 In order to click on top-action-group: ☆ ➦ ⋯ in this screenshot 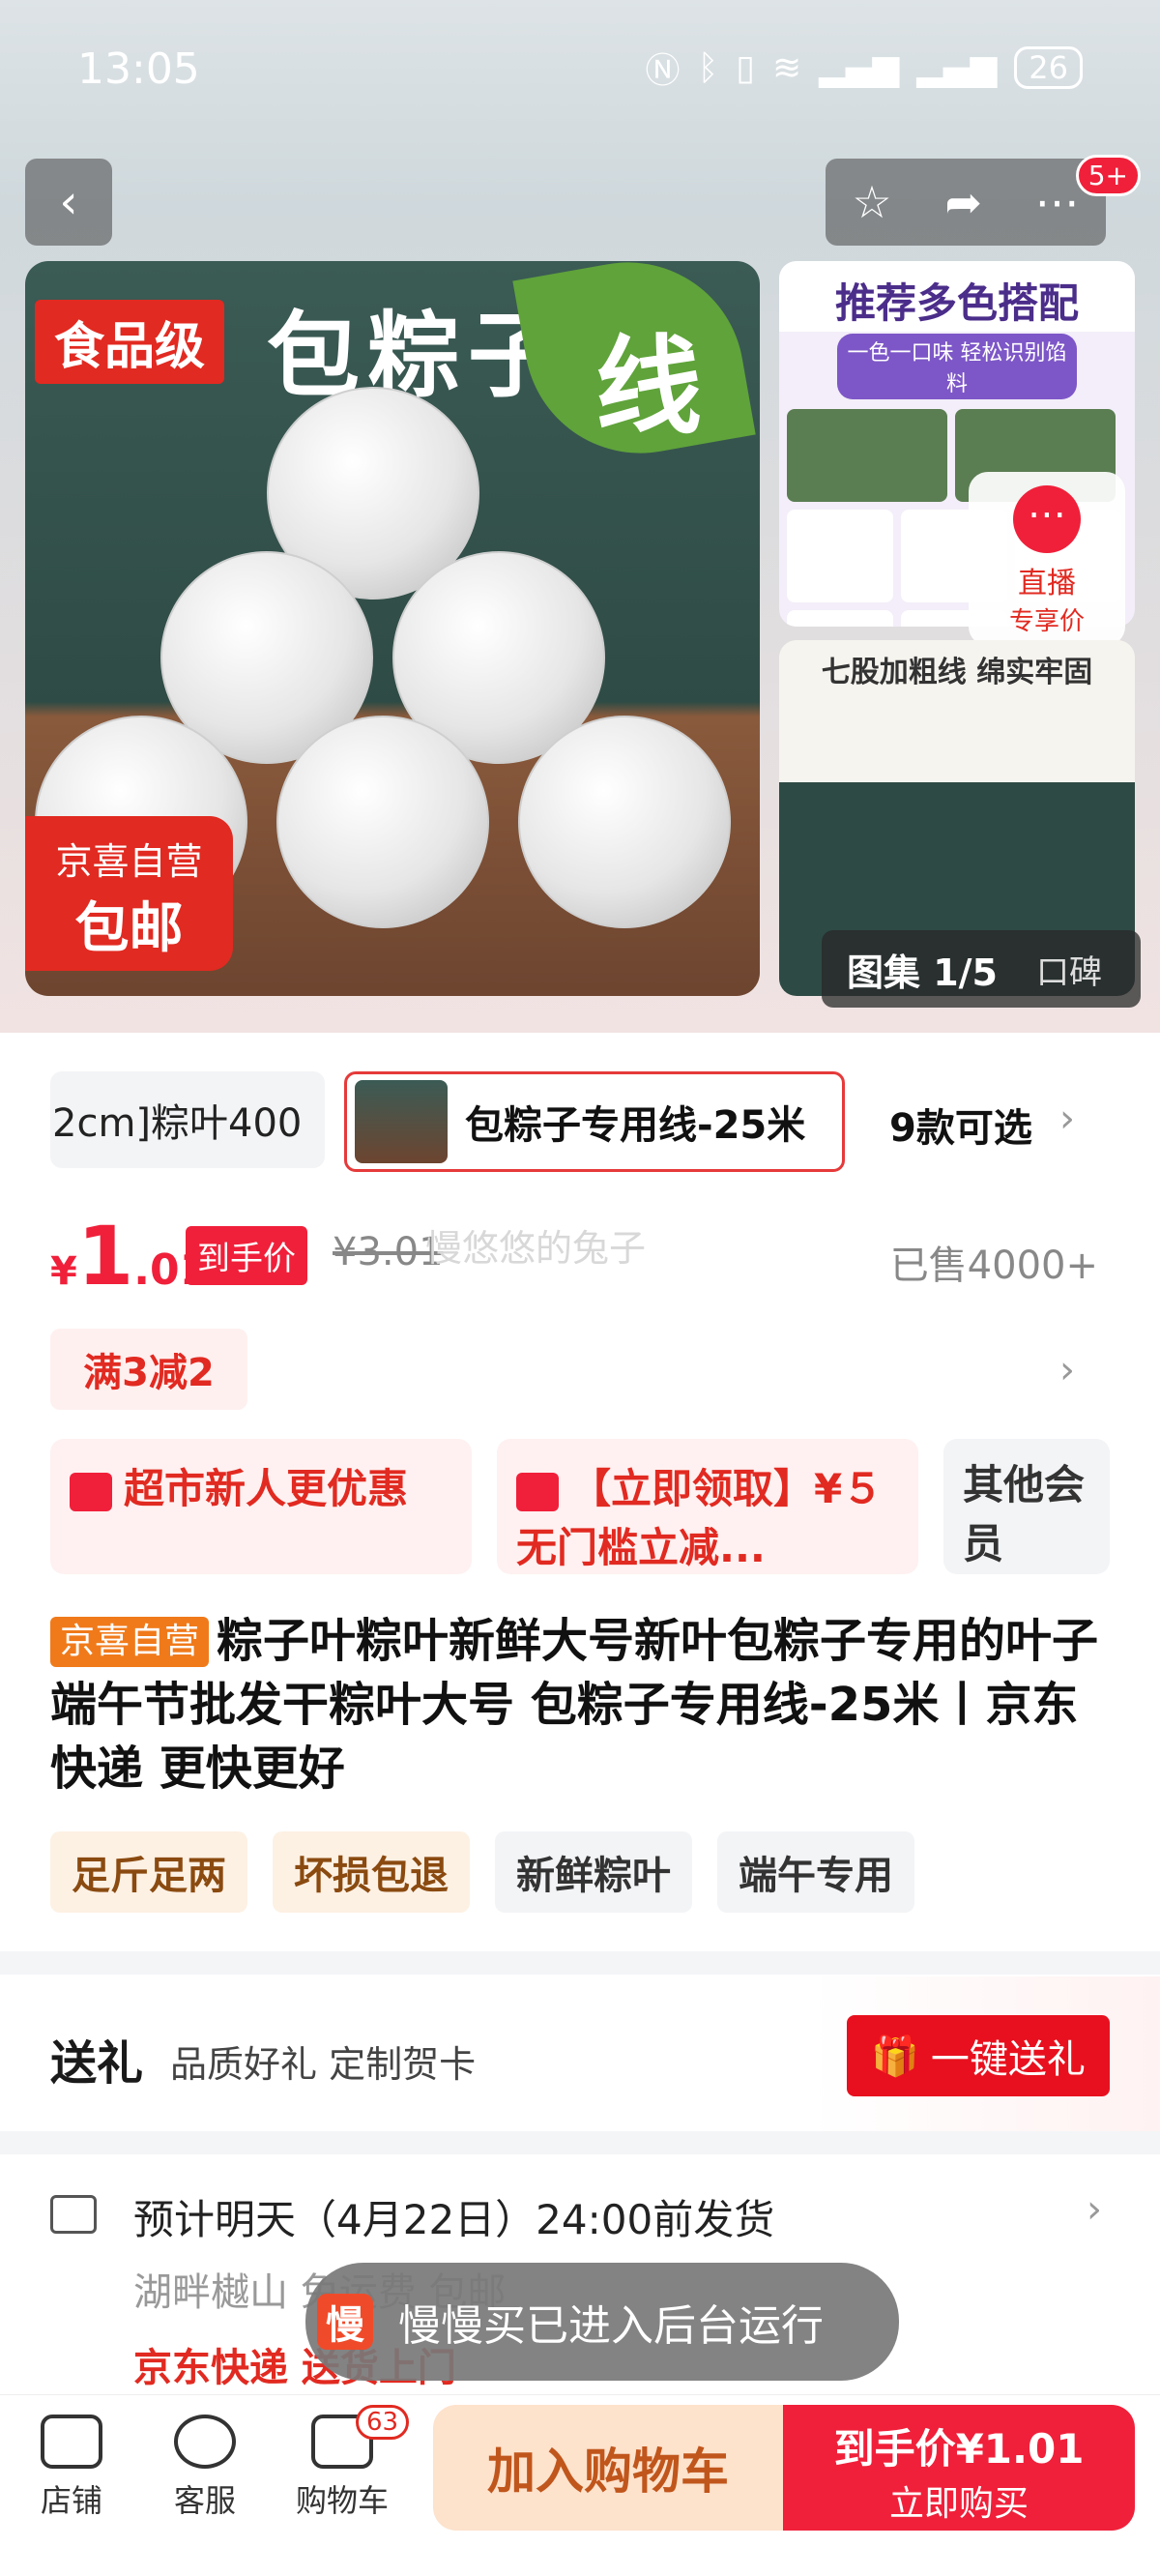, I will do `click(966, 202)`.